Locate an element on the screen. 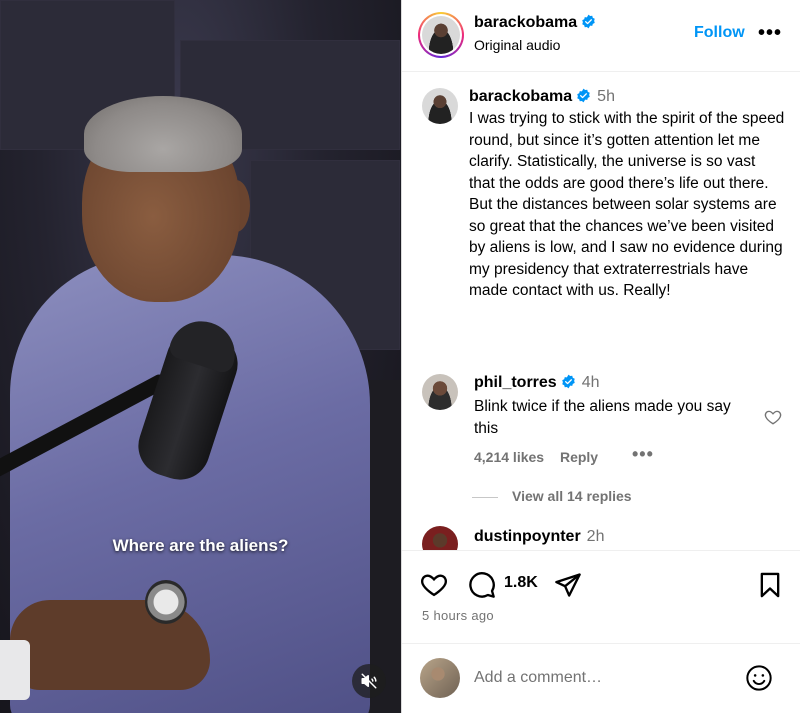  comment-item: dustinpoynter 2h is located at coordinates (601, 538).